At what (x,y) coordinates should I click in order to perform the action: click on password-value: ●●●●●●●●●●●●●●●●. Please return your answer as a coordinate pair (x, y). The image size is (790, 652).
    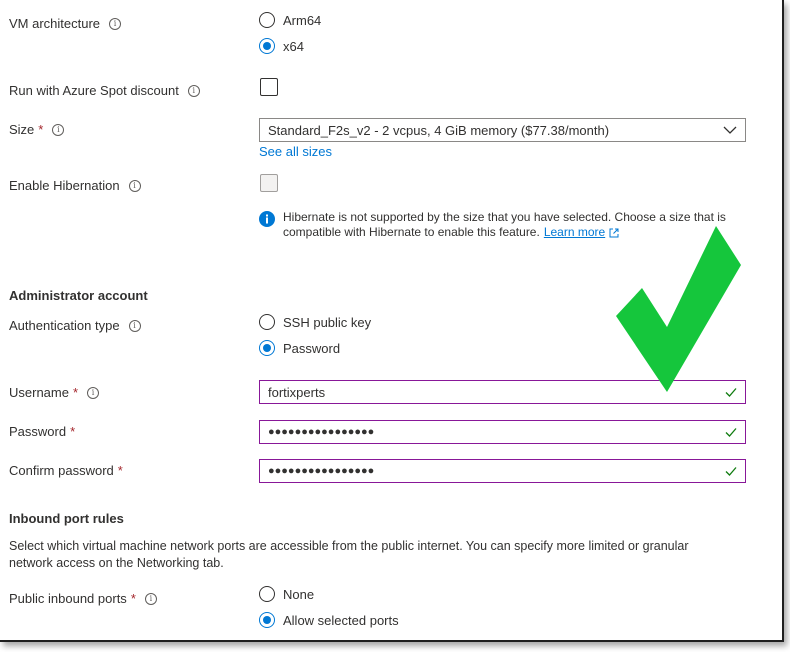
    Looking at the image, I should click on (321, 432).